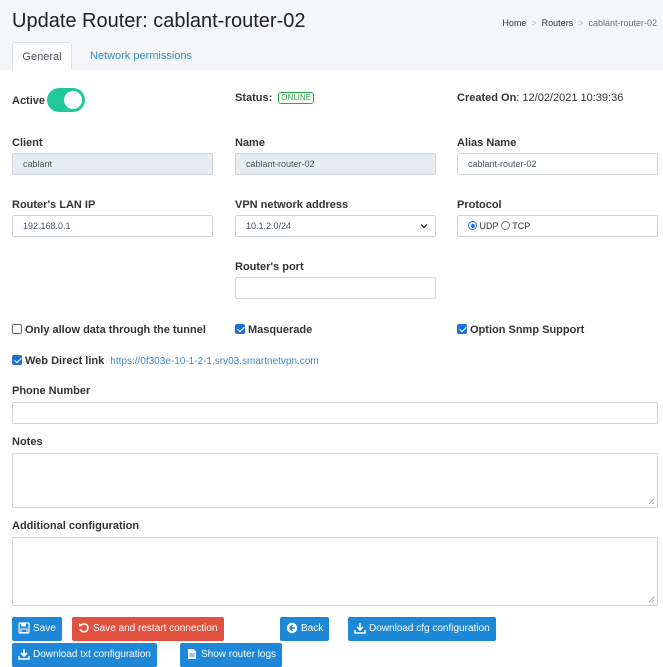  What do you see at coordinates (335, 480) in the screenshot?
I see `notes-textarea` at bounding box center [335, 480].